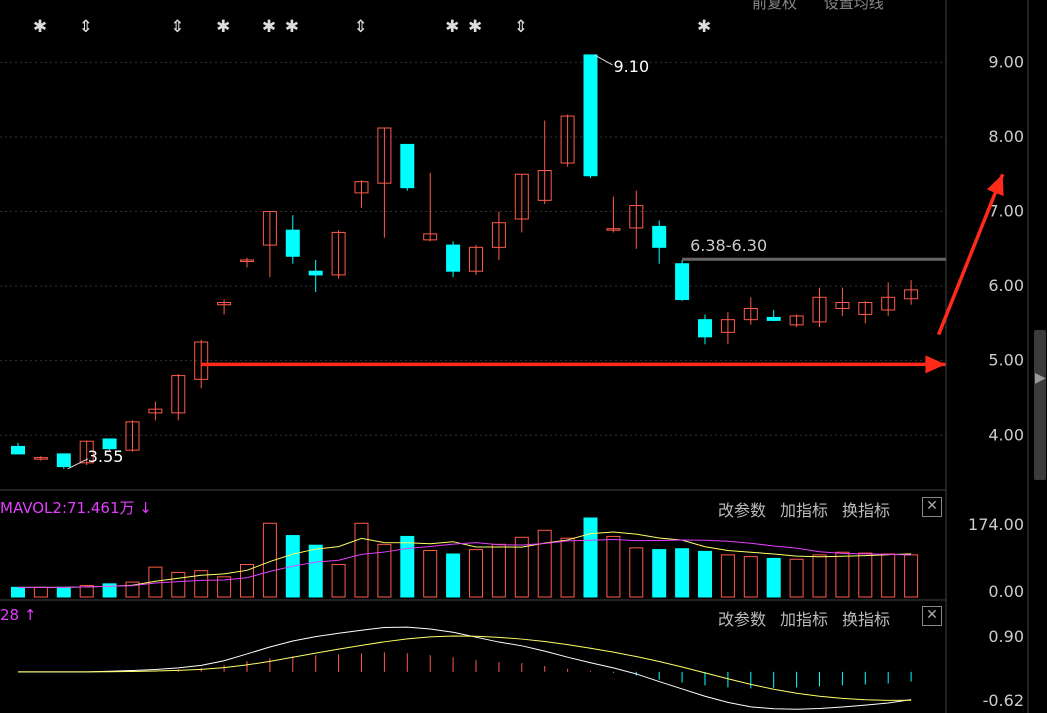  What do you see at coordinates (728, 245) in the screenshot?
I see `gap-range-label: 6.38-6.30` at bounding box center [728, 245].